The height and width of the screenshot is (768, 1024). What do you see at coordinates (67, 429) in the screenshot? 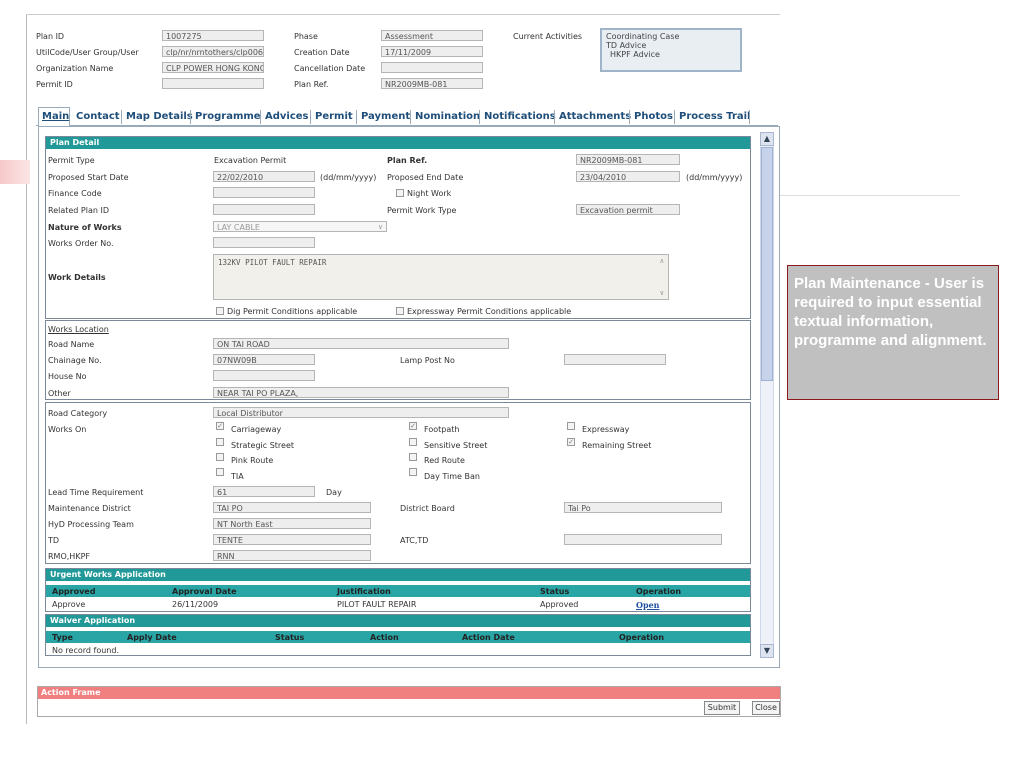
I see `works-on-label: Works On` at bounding box center [67, 429].